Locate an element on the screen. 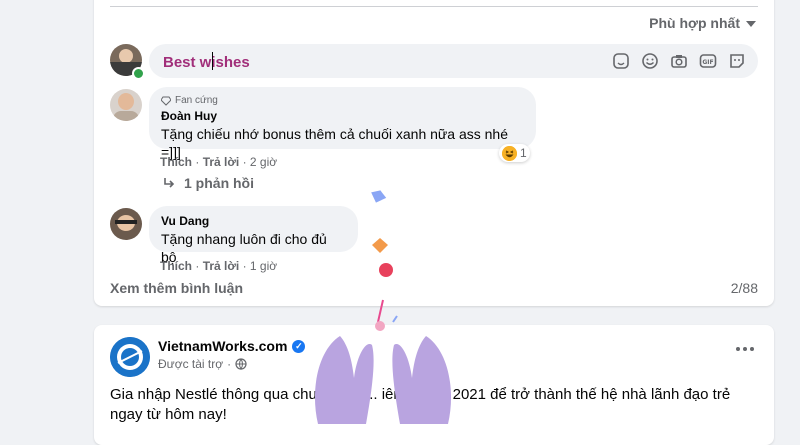 The height and width of the screenshot is (445, 800). sticker-icon is located at coordinates (621, 61).